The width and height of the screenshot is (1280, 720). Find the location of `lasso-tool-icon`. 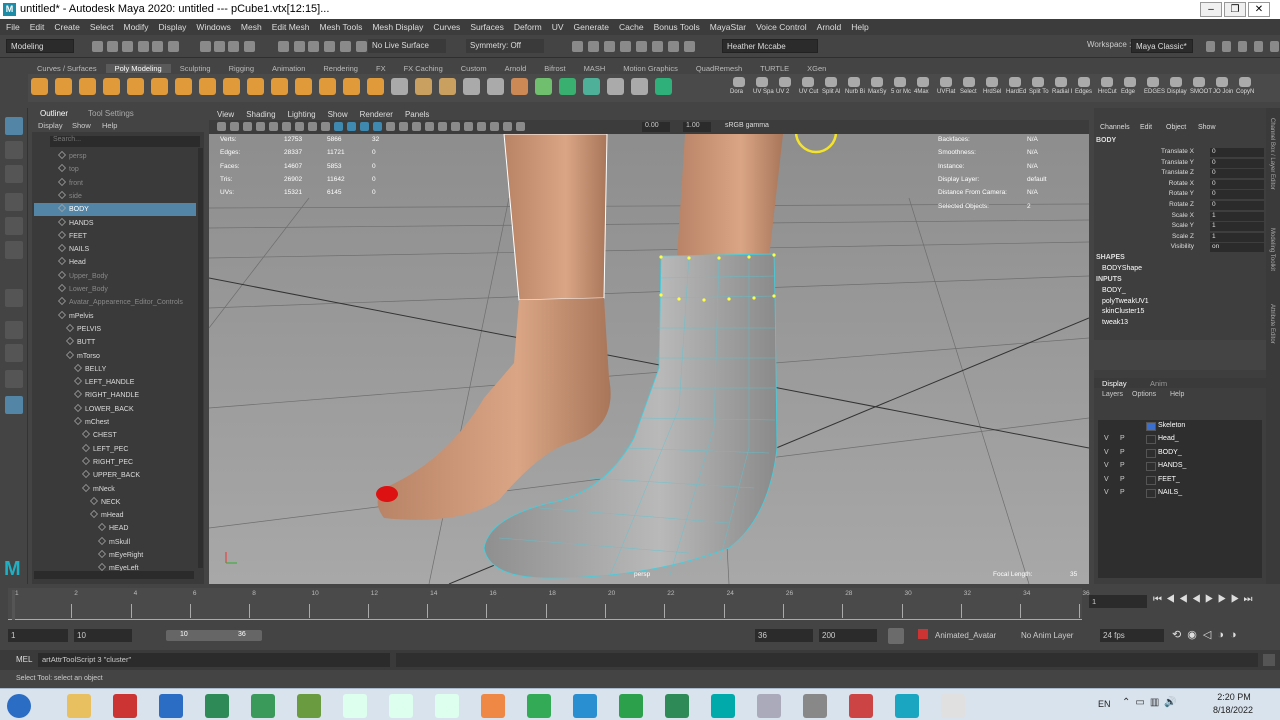

lasso-tool-icon is located at coordinates (14, 150).